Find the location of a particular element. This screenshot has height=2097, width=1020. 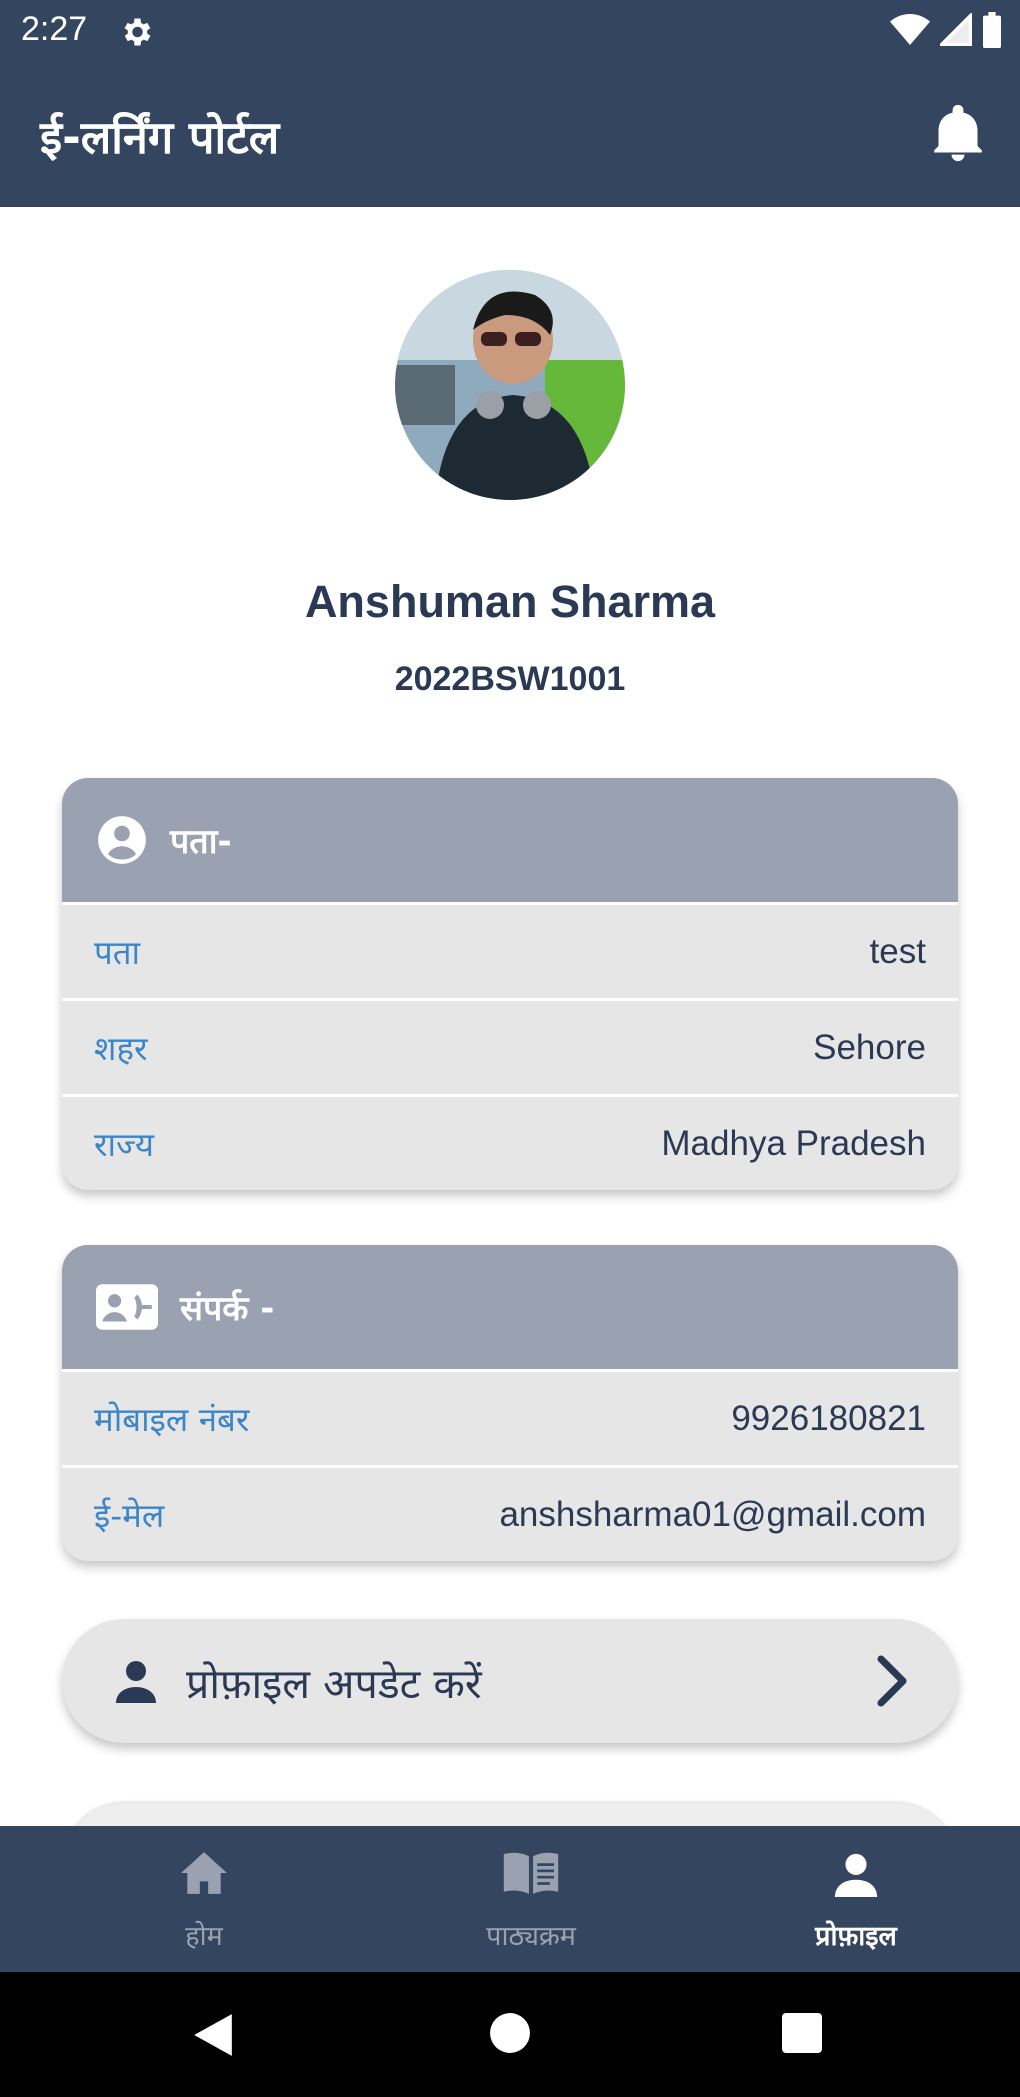

address-card-header: पता- is located at coordinates (510, 840).